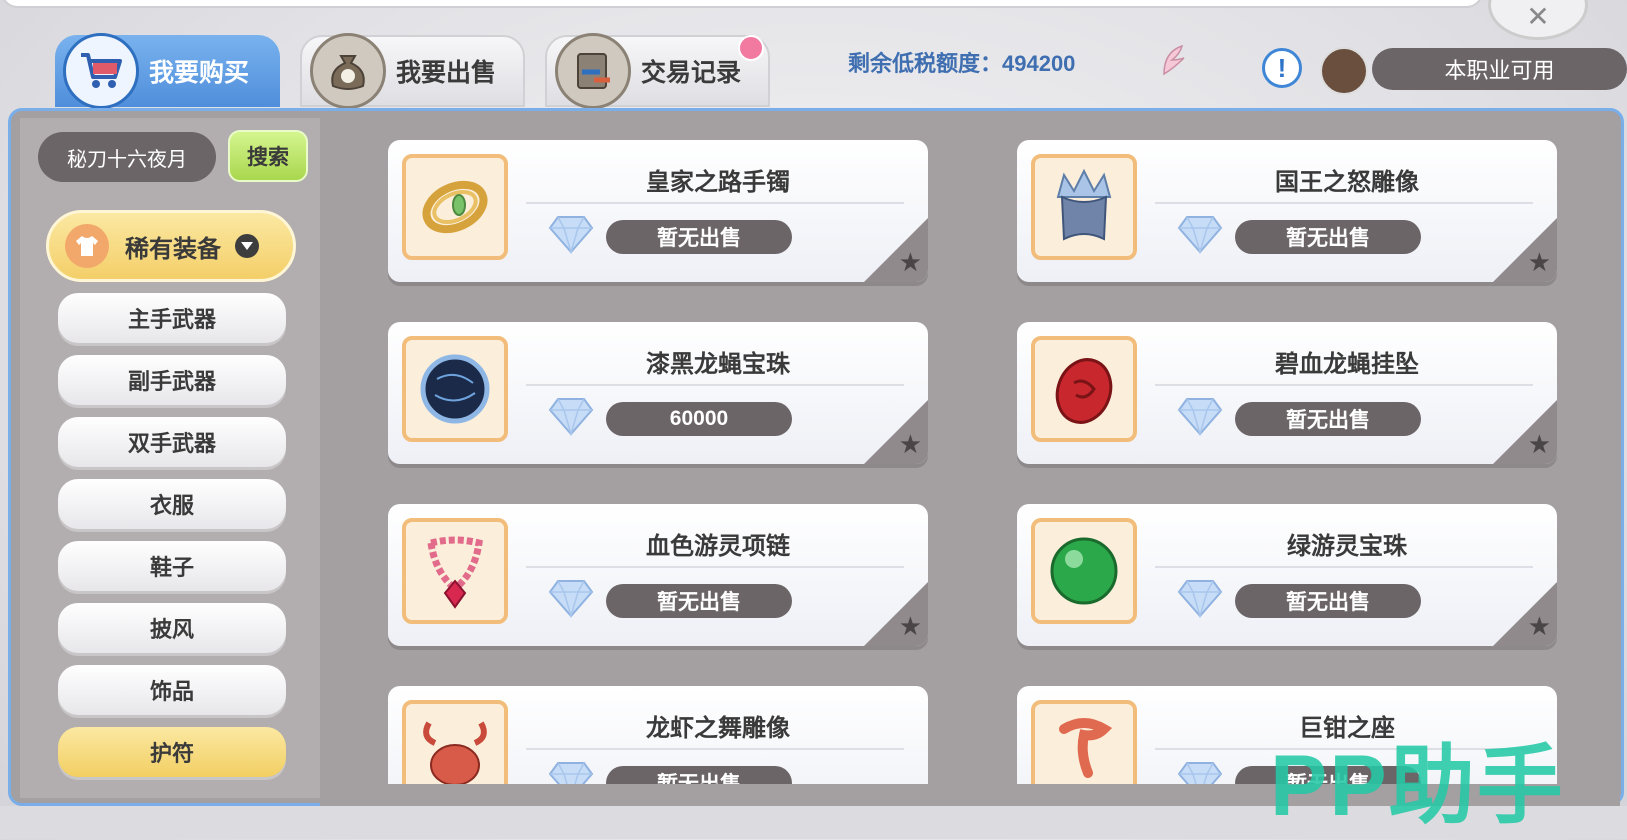 The image size is (1627, 840). Describe the element at coordinates (1287, 575) in the screenshot. I see `listing-card: 绿游灵宝珠 暂无出售 ★` at that location.